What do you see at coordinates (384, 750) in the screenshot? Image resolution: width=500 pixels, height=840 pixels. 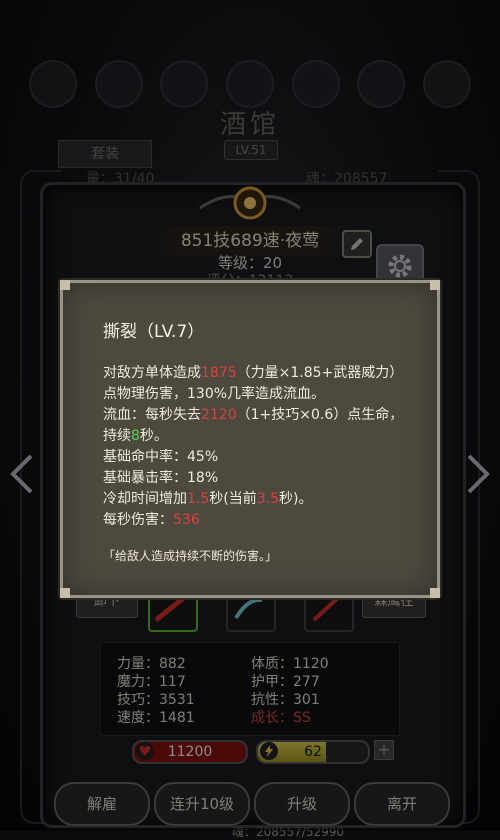 I see `add-energy-button: +` at bounding box center [384, 750].